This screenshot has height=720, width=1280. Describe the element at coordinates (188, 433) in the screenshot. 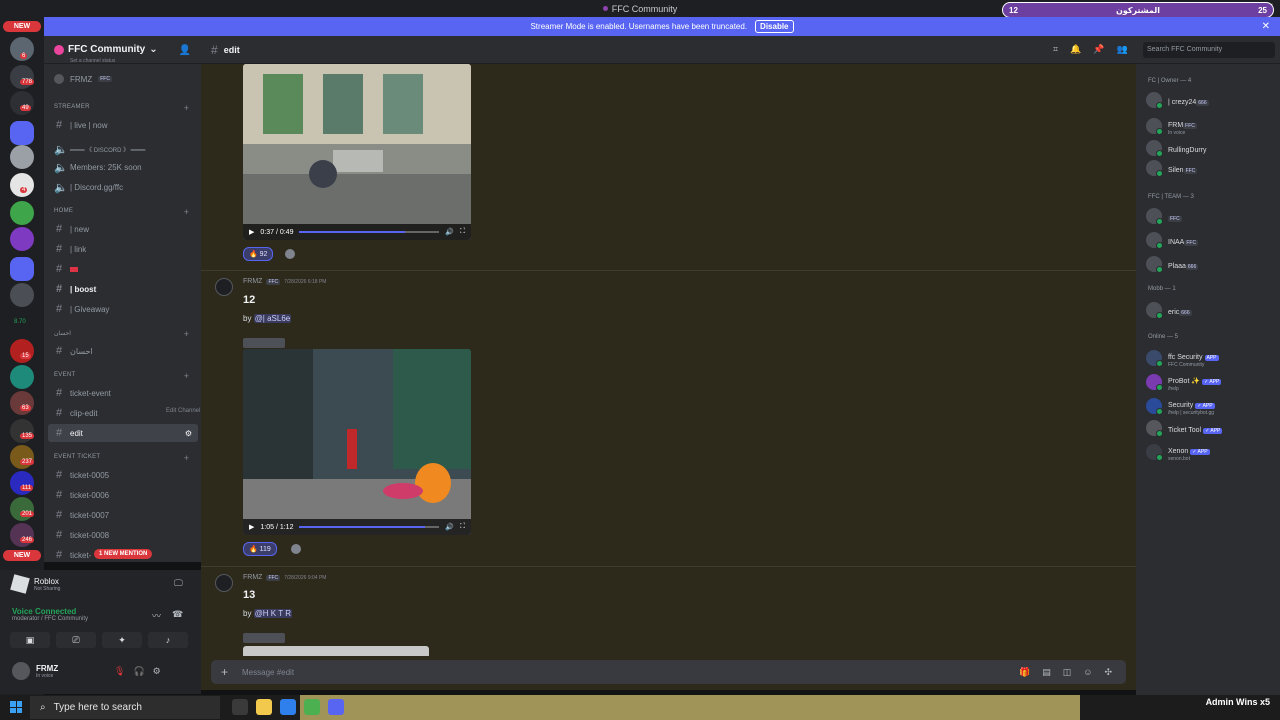

I see `settings-gear-icon: ⚙` at that location.